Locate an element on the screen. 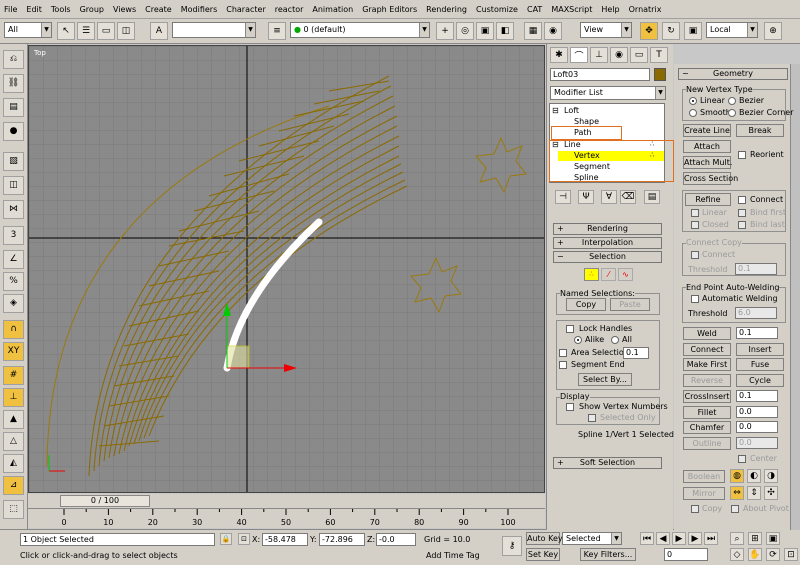 The width and height of the screenshot is (800, 565). angle-snap-icon: ∠ is located at coordinates (13, 259).